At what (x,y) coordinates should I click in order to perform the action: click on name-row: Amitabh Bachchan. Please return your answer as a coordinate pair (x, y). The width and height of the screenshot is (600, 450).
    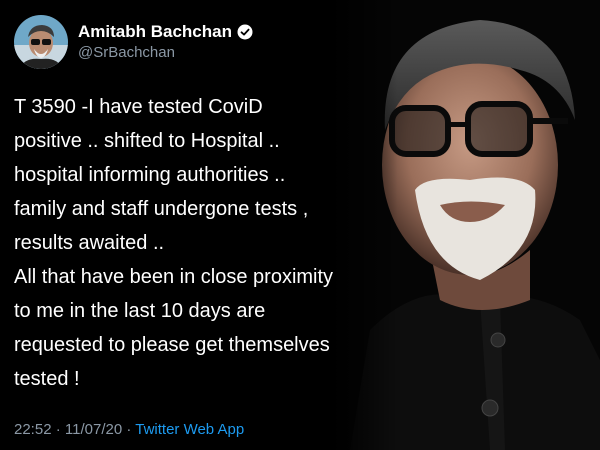
    Looking at the image, I should click on (165, 32).